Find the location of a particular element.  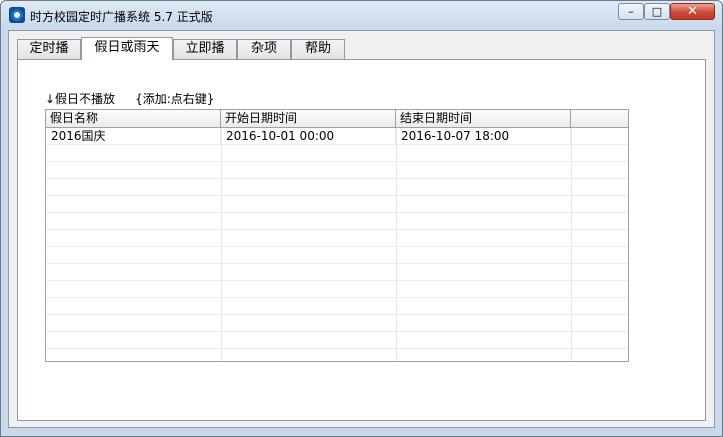

app-logo-icon is located at coordinates (17, 15).